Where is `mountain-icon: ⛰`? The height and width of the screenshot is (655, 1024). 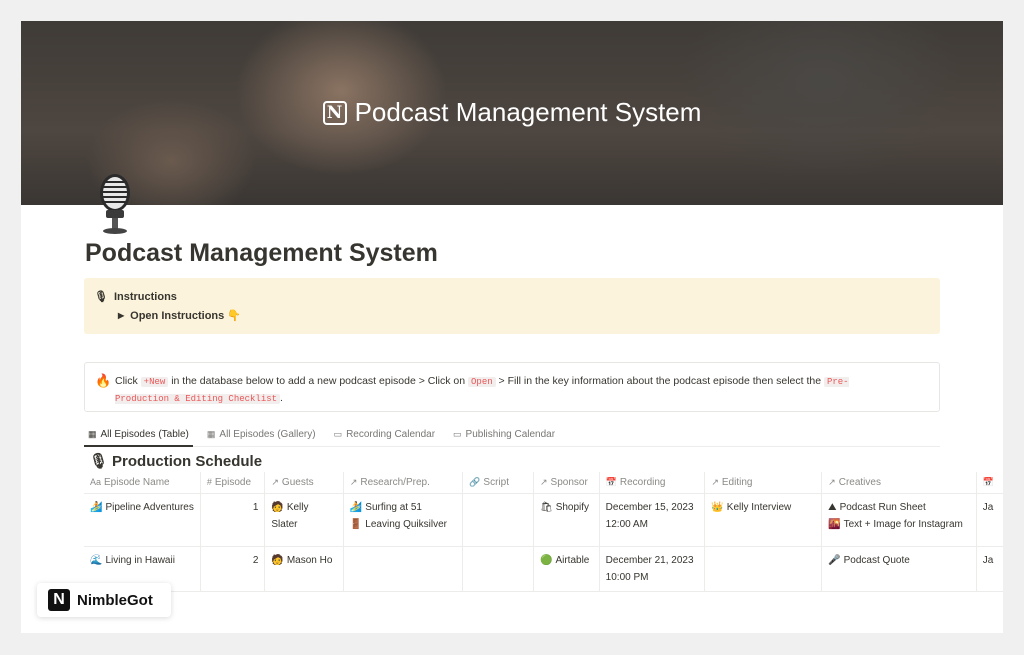
mountain-icon: ⛰ is located at coordinates (832, 507).